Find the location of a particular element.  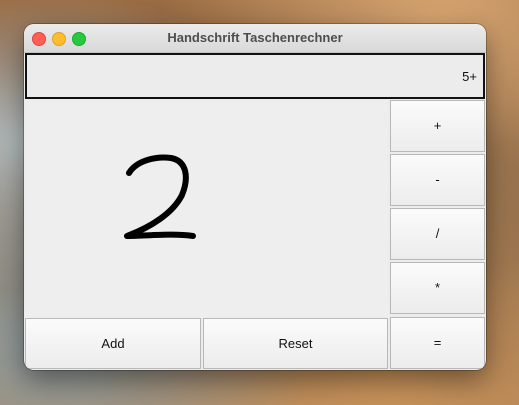

equals-button: = is located at coordinates (437, 343).